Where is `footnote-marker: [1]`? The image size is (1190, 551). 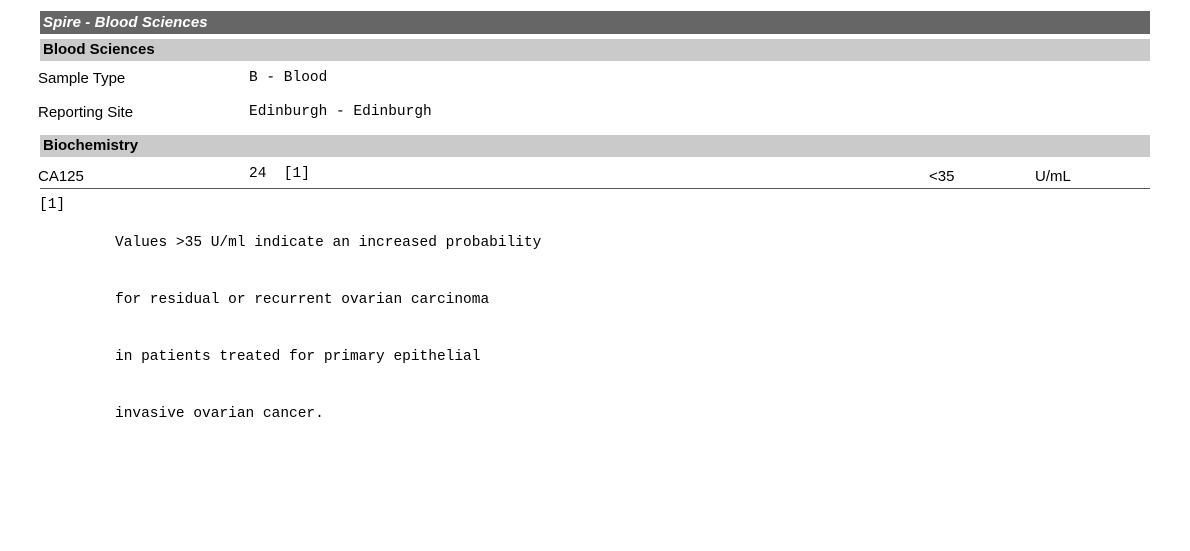 footnote-marker: [1] is located at coordinates (52, 205).